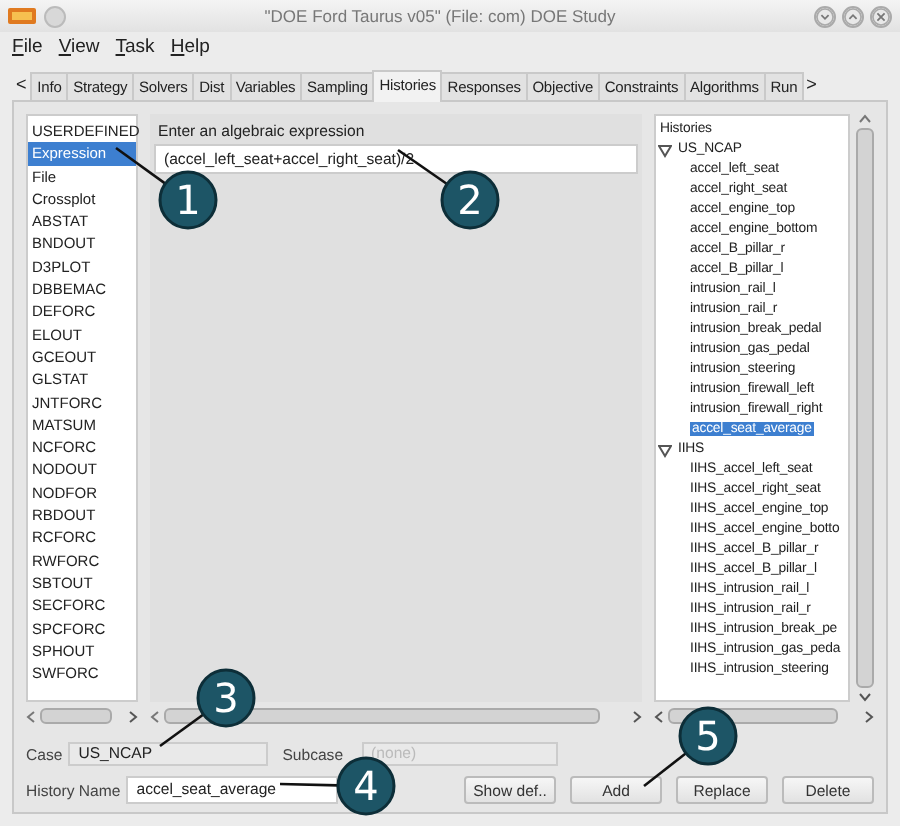 The height and width of the screenshot is (826, 900). I want to click on menu-item: Task, so click(135, 47).